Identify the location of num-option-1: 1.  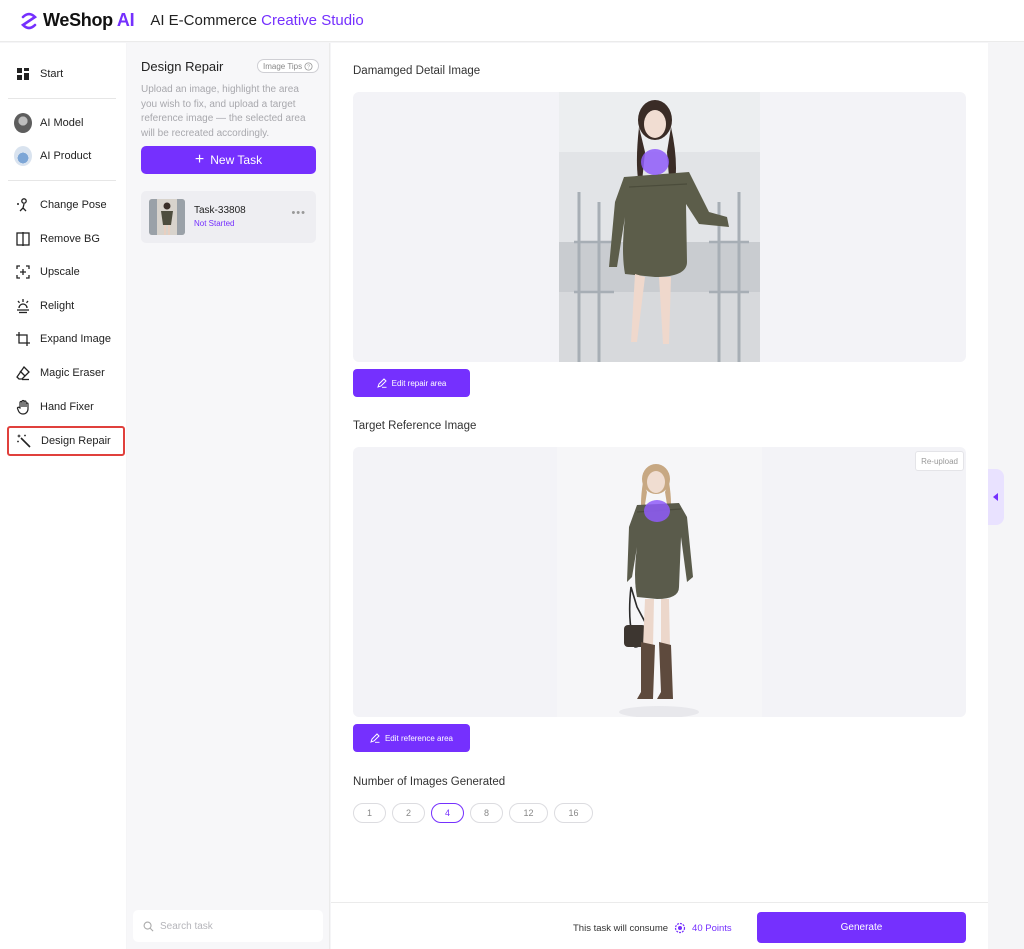
(369, 813).